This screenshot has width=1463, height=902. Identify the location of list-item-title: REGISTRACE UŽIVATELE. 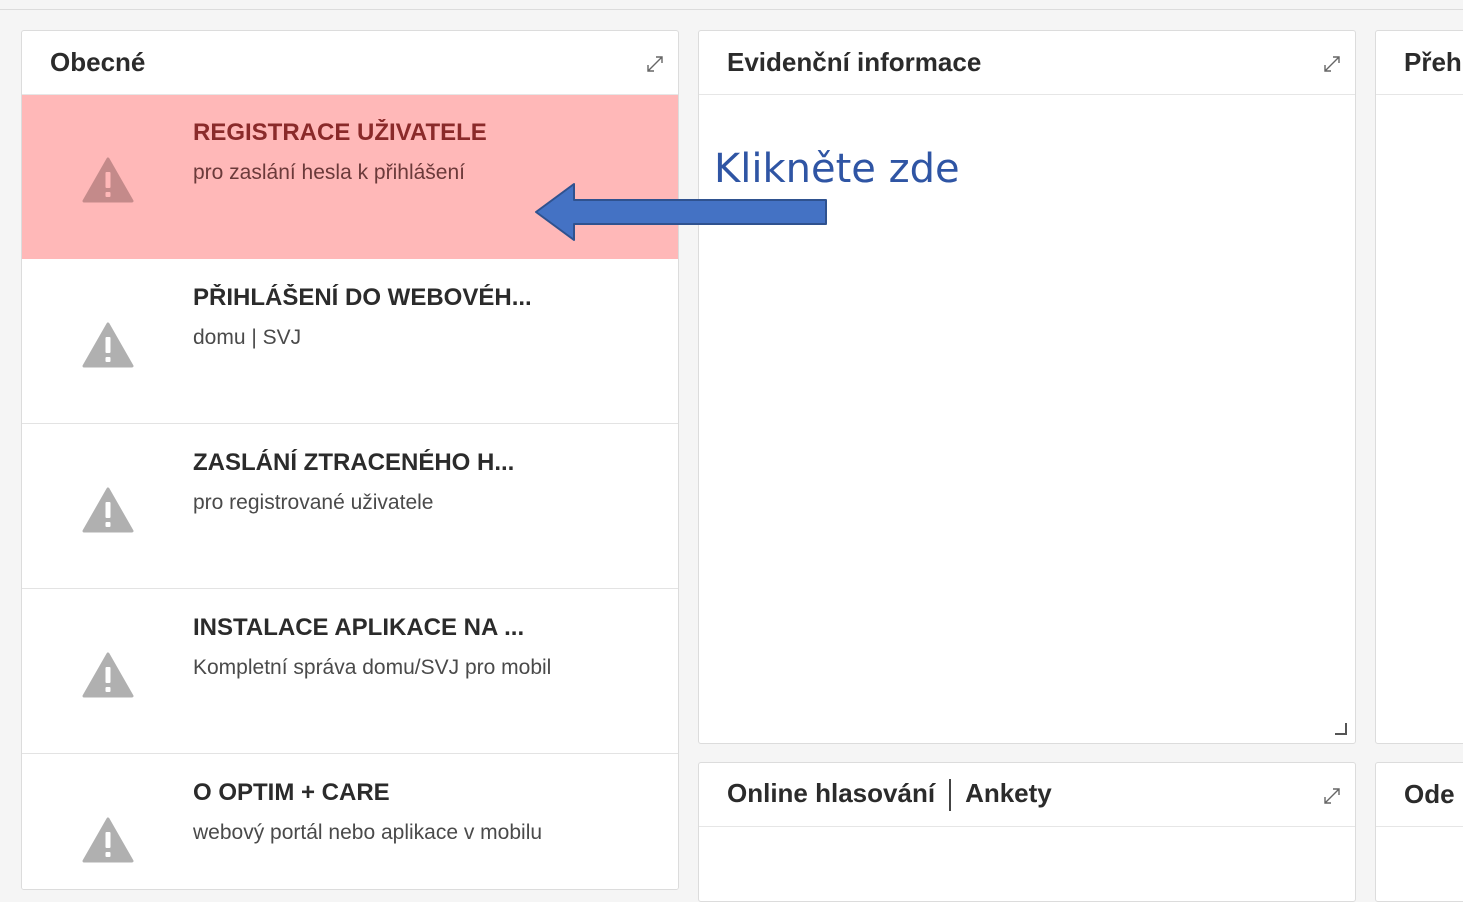
(340, 132).